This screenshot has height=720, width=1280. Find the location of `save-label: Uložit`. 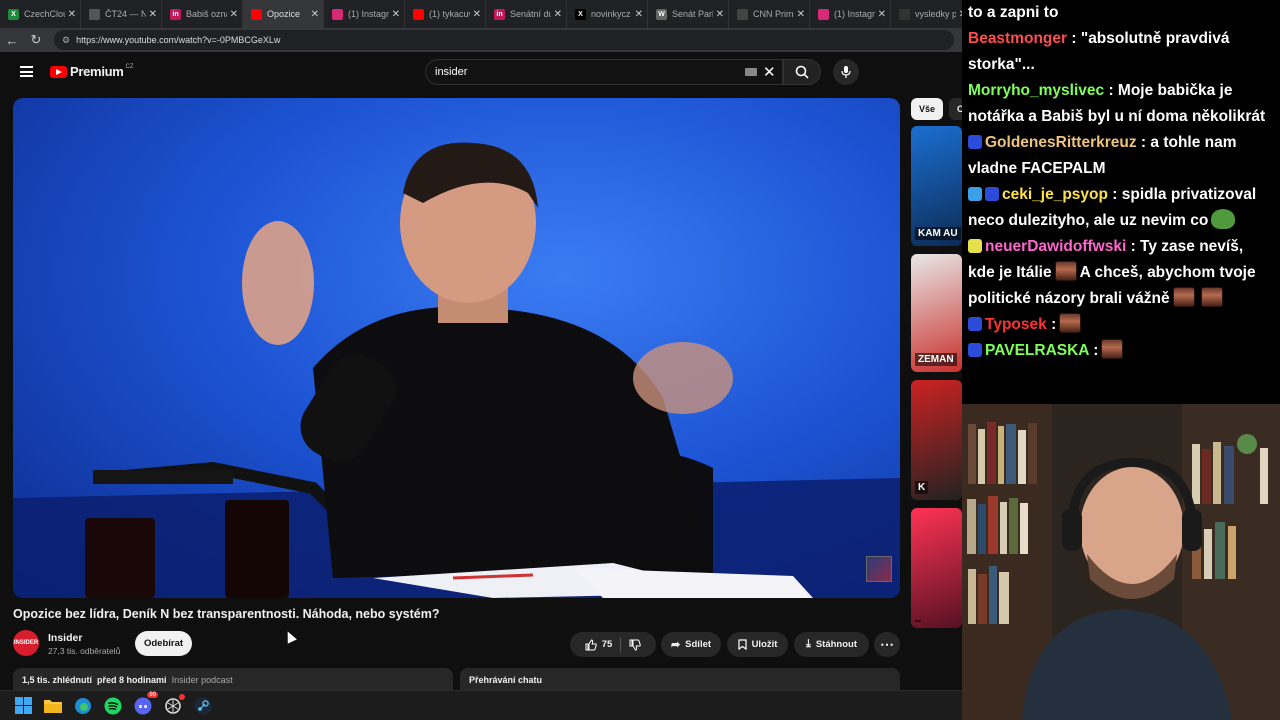

save-label: Uložit is located at coordinates (764, 644).